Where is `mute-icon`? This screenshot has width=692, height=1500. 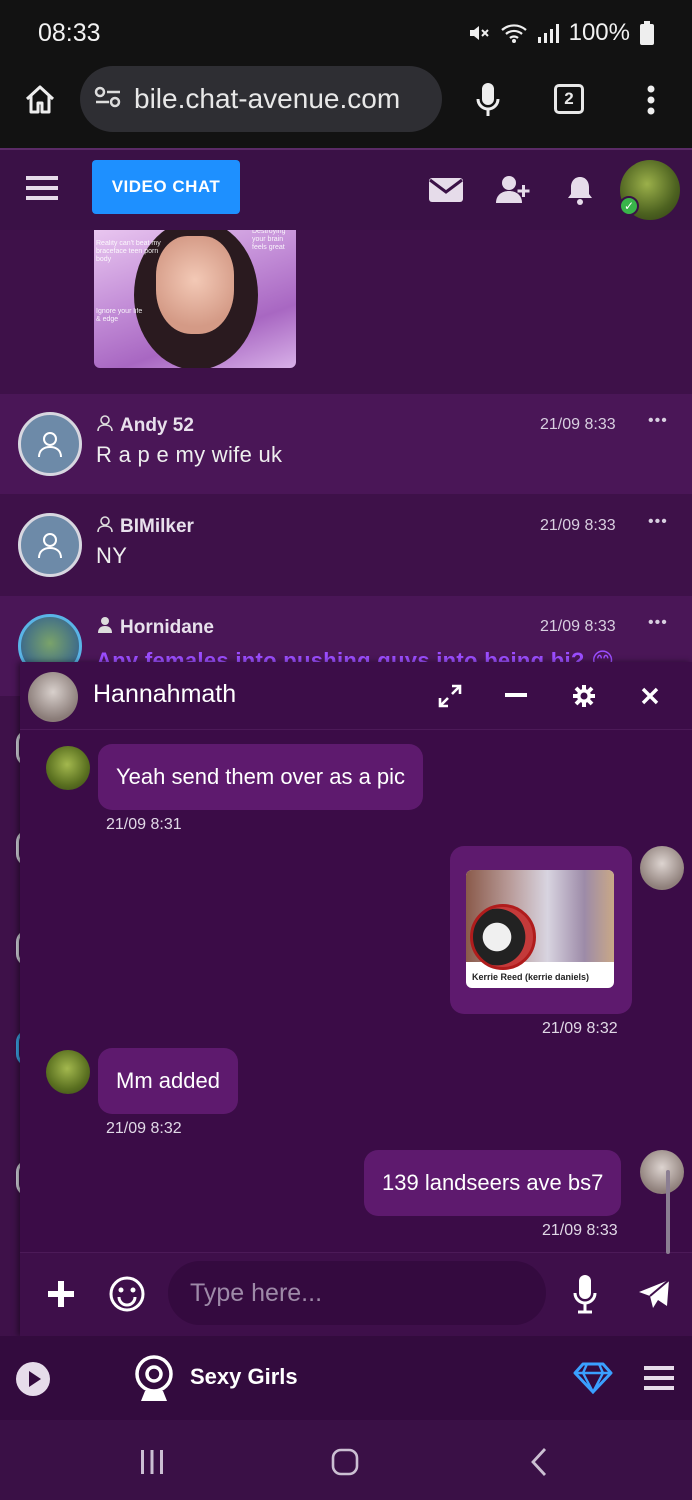
mute-icon is located at coordinates (479, 33).